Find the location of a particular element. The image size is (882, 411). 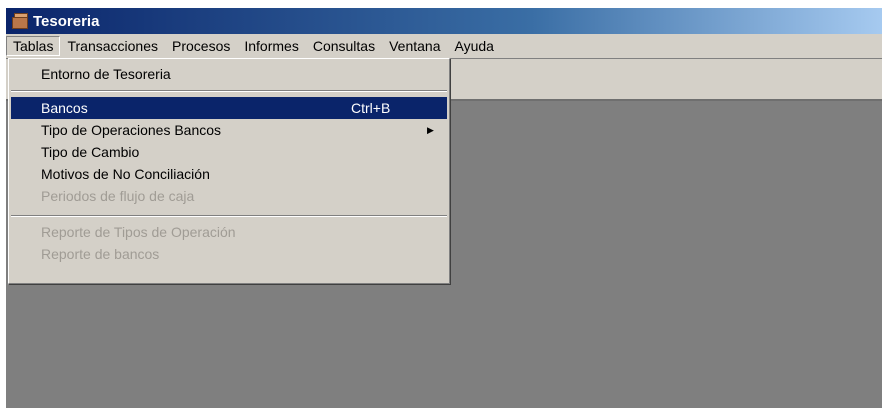

menu-item-tipo-cambio: Tipo de Cambio is located at coordinates (229, 152).